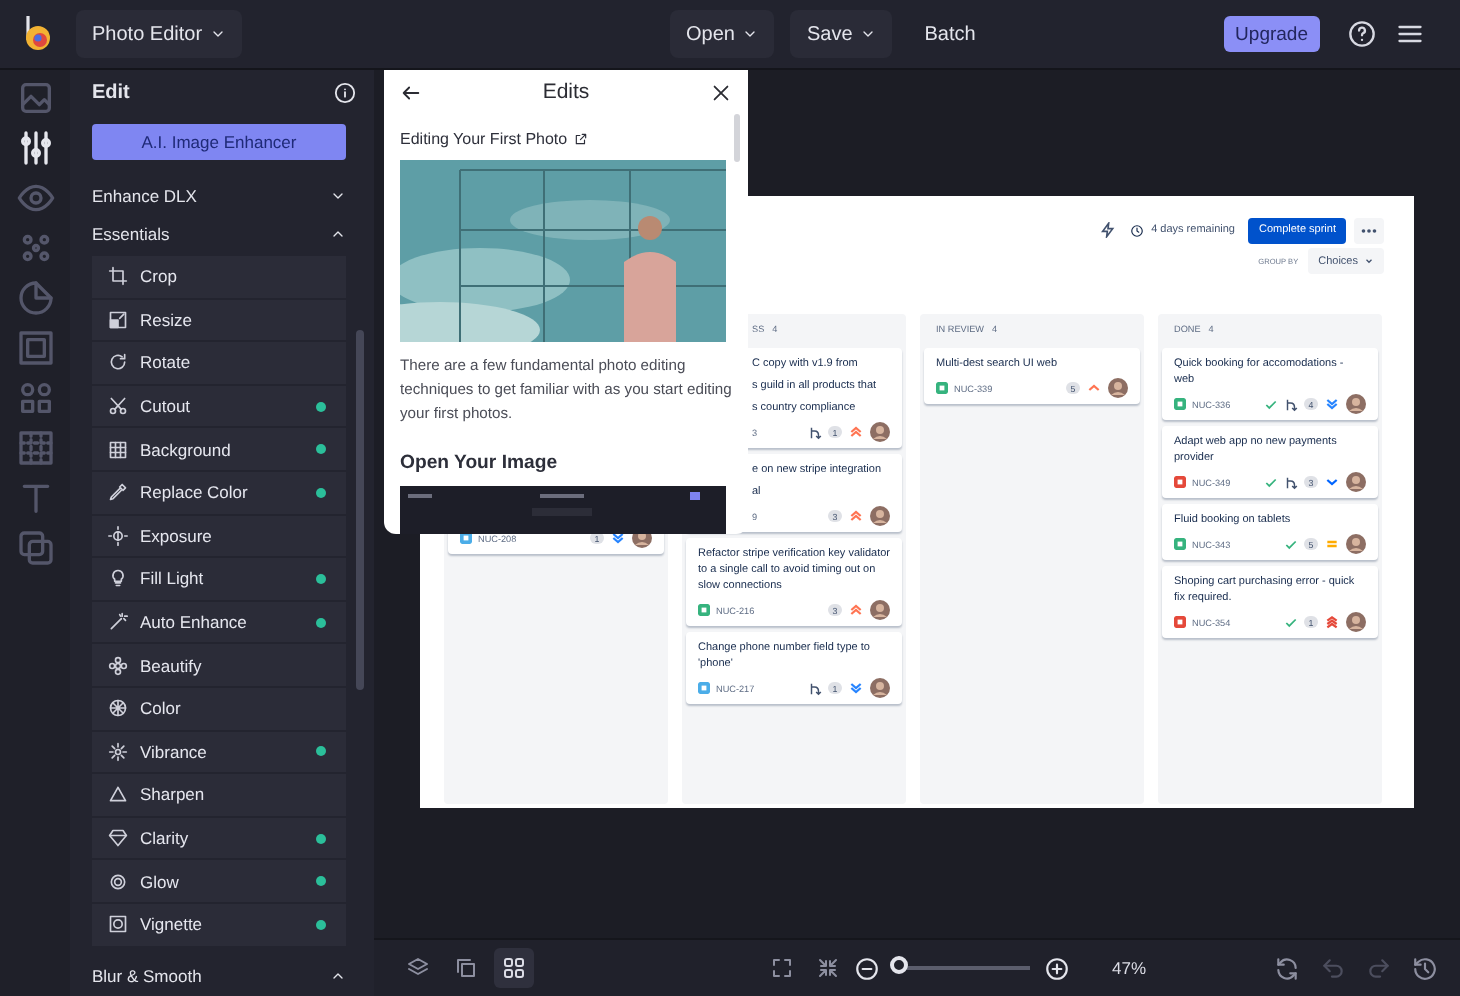  Describe the element at coordinates (118, 622) in the screenshot. I see `wand-icon` at that location.